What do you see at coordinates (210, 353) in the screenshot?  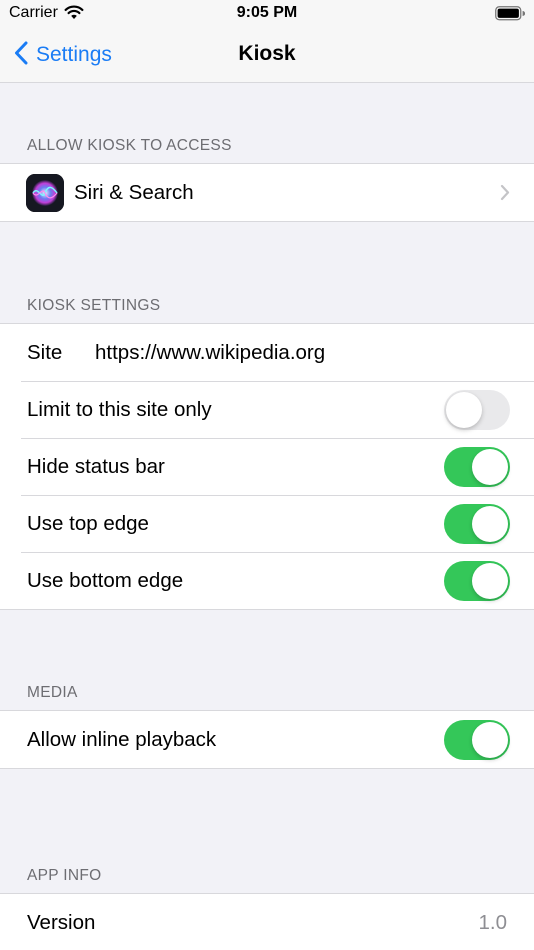 I see `site-value-field: https://www.wikipedia.org` at bounding box center [210, 353].